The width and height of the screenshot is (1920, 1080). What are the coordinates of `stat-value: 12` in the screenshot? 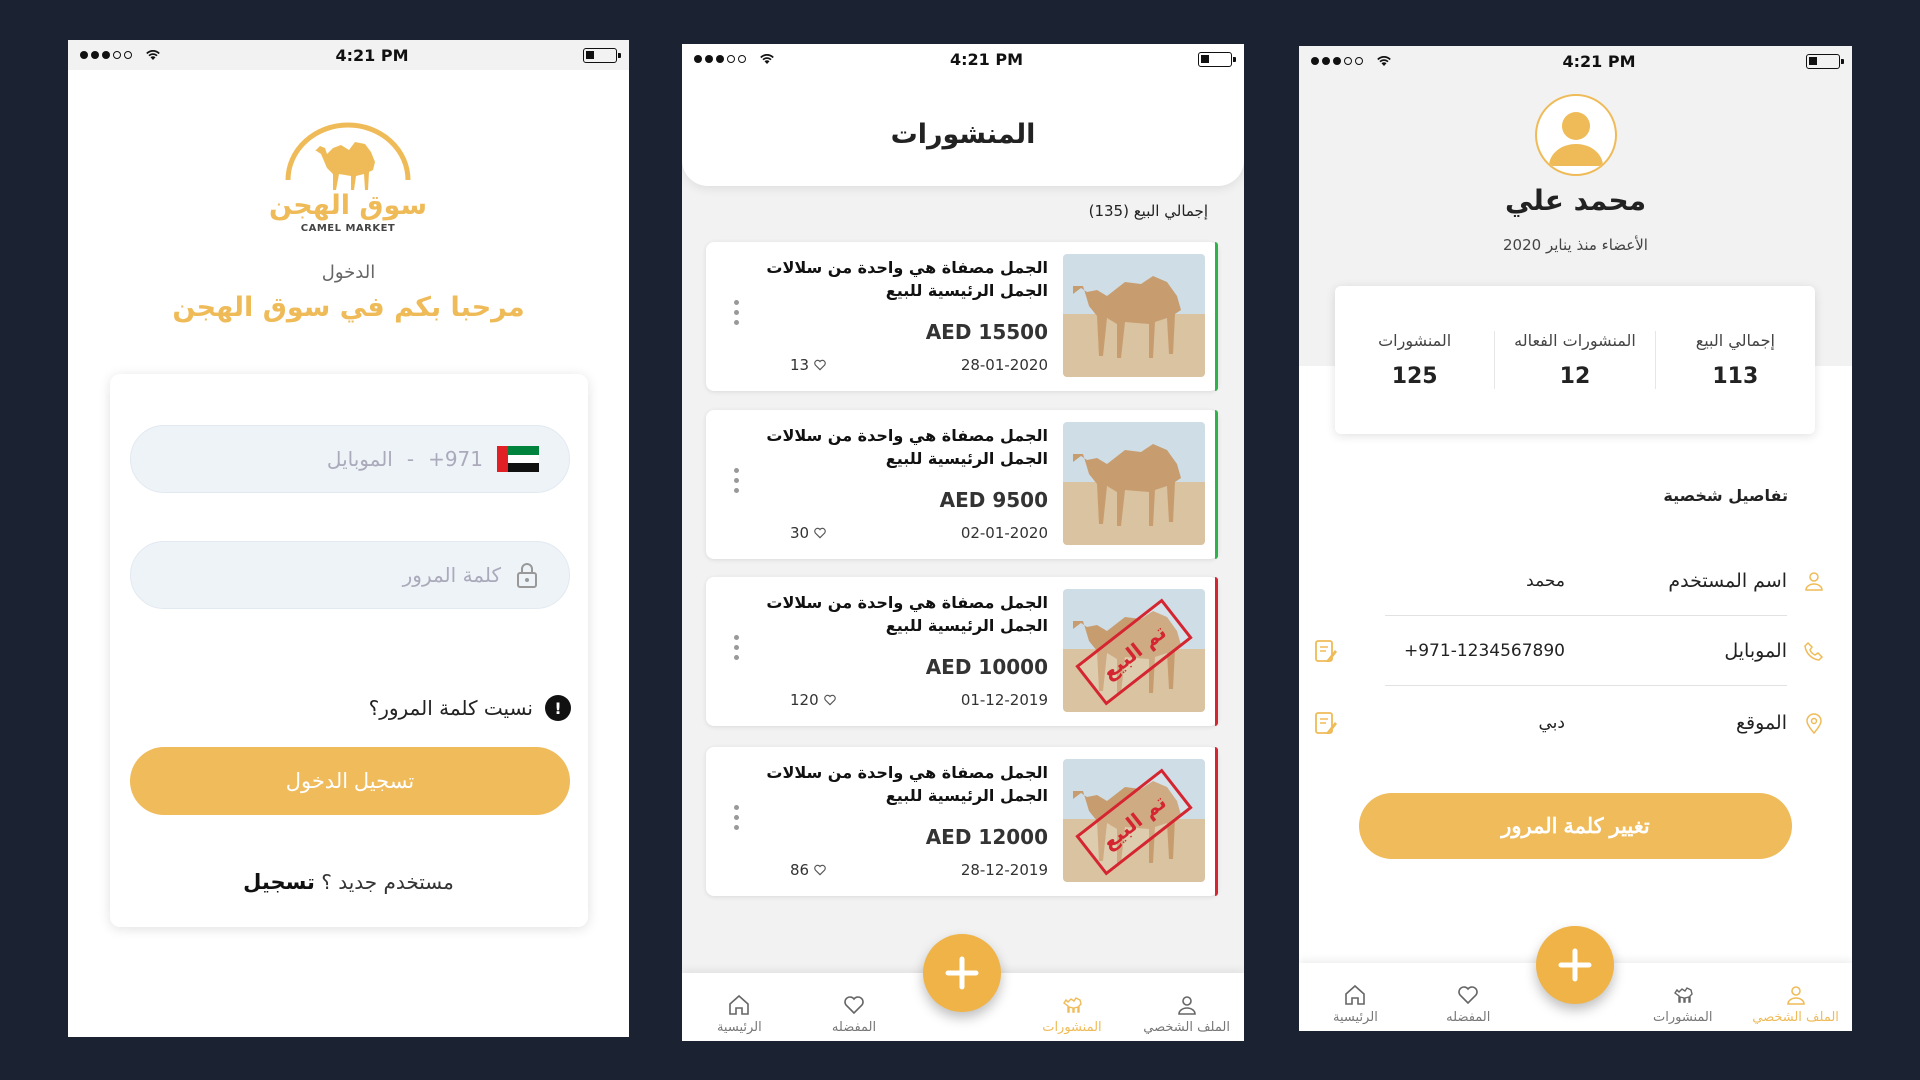 It's located at (1575, 376).